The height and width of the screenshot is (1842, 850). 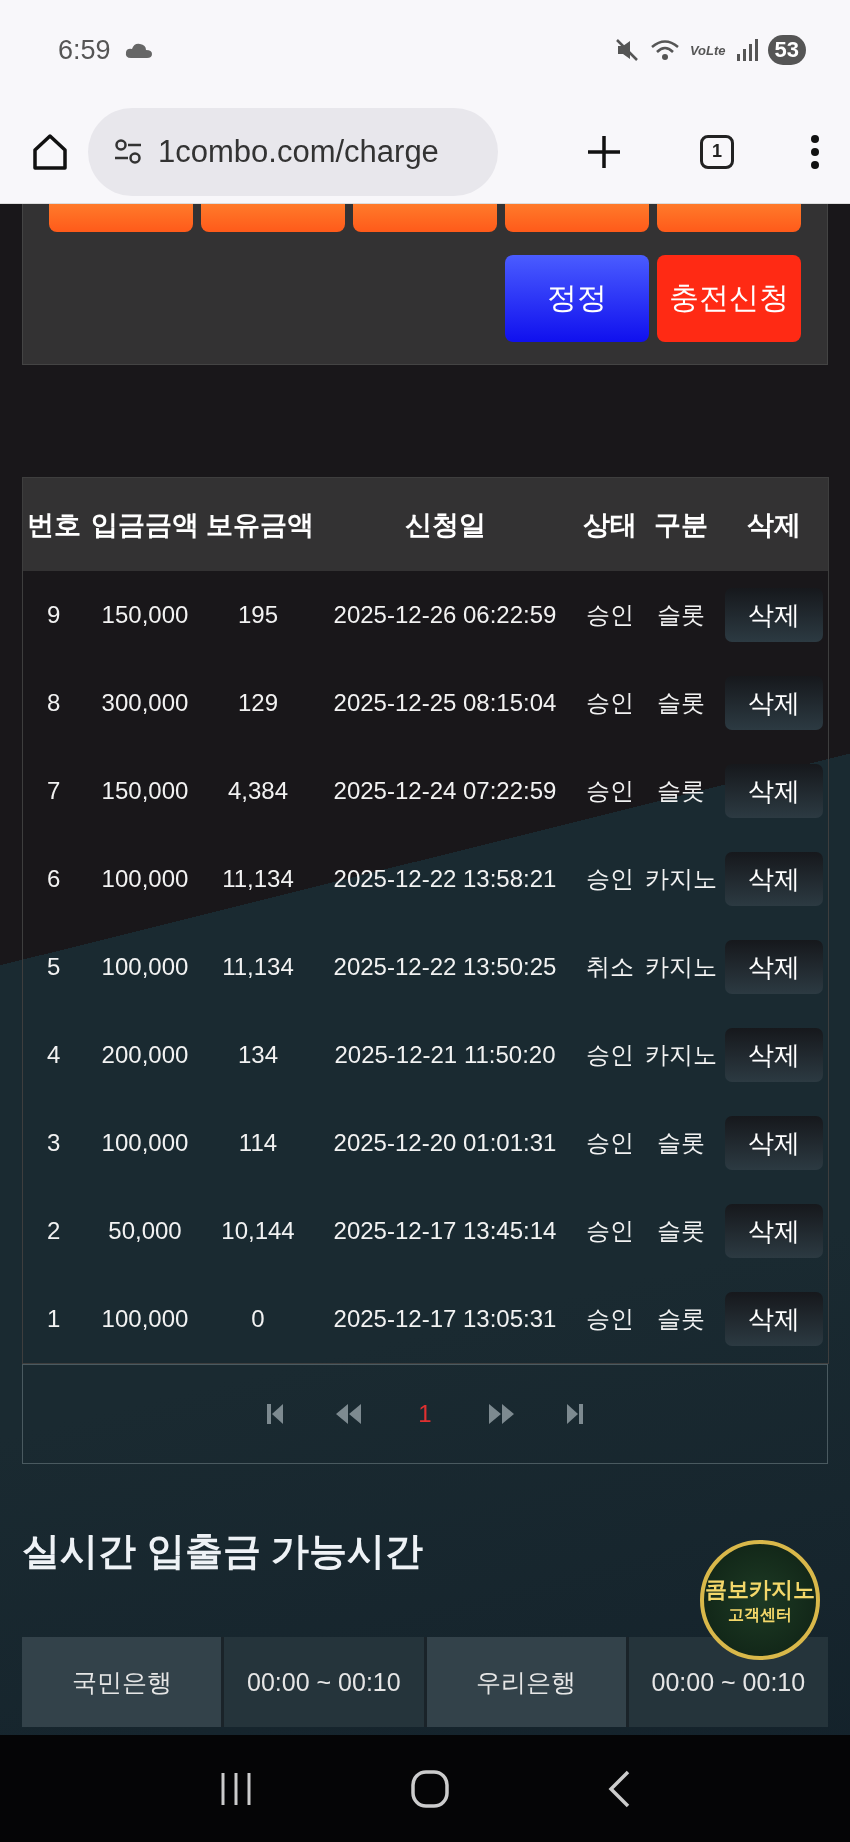 What do you see at coordinates (258, 1231) in the screenshot?
I see `table-cell-text: 10,144` at bounding box center [258, 1231].